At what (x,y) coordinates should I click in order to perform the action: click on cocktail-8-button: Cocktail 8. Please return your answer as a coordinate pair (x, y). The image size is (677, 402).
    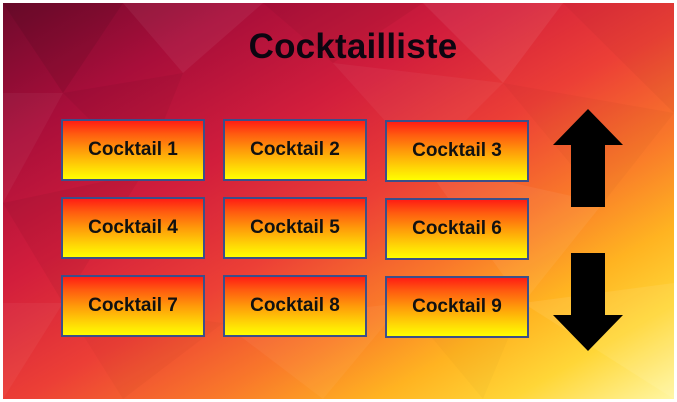
    Looking at the image, I should click on (295, 306).